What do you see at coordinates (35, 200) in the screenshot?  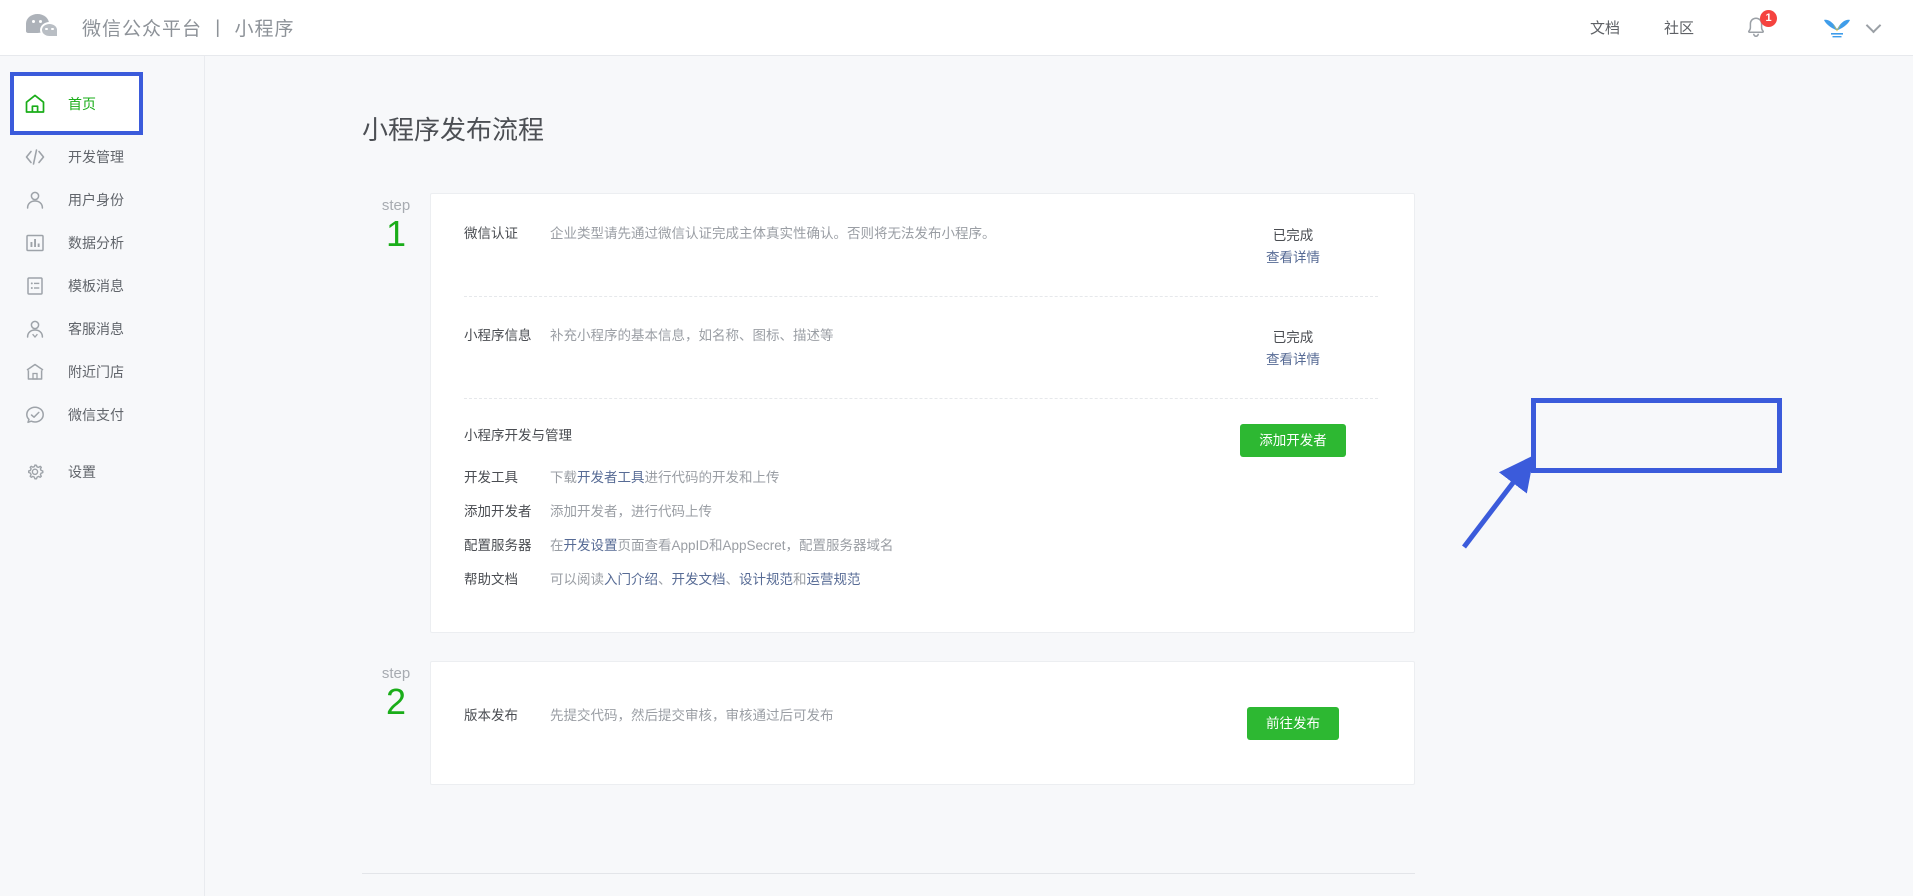 I see `user-icon` at bounding box center [35, 200].